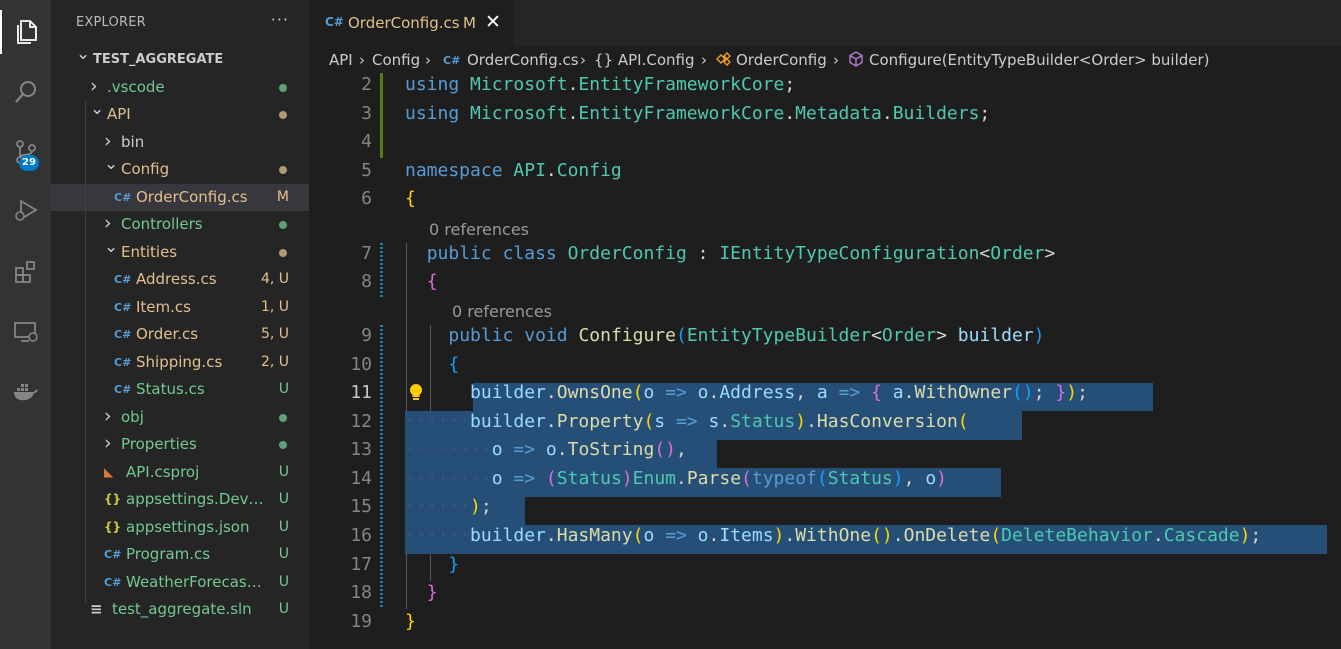 The width and height of the screenshot is (1341, 649). What do you see at coordinates (180, 417) in the screenshot?
I see `folder-item: › obj` at bounding box center [180, 417].